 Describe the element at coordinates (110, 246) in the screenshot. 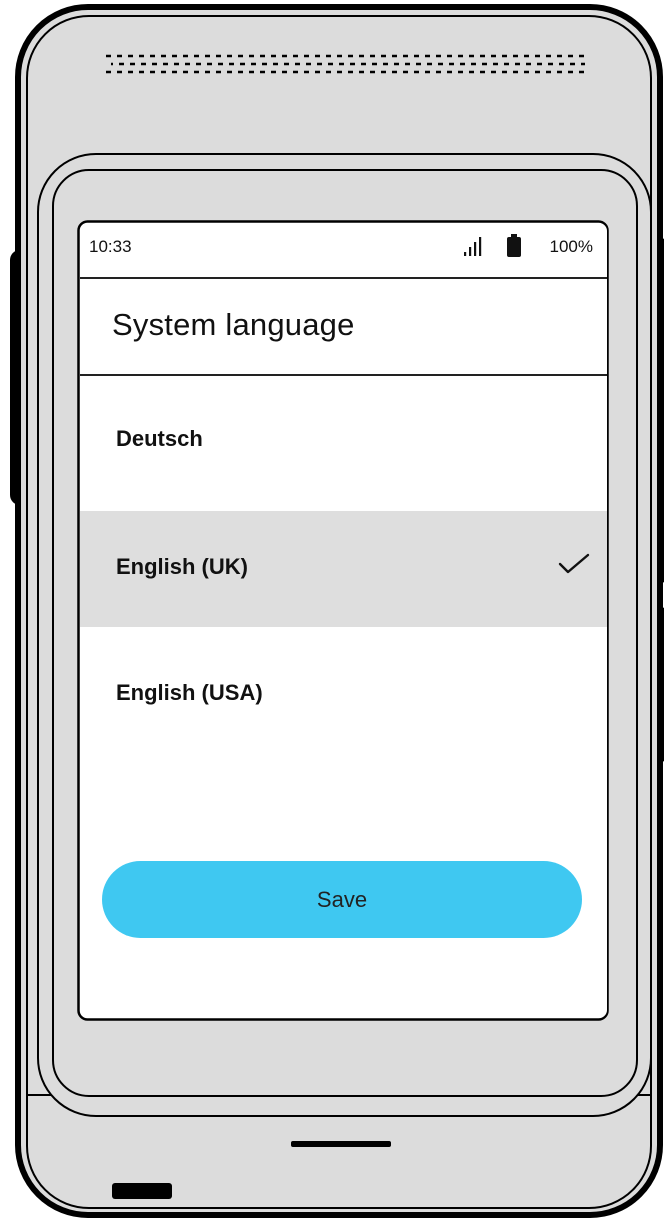

I see `status-time: 10:33` at that location.